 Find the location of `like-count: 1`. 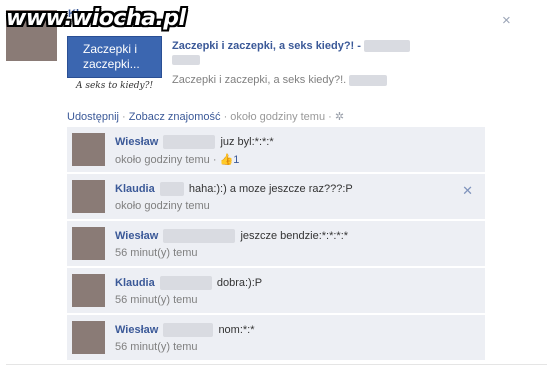

like-count: 1 is located at coordinates (236, 160).